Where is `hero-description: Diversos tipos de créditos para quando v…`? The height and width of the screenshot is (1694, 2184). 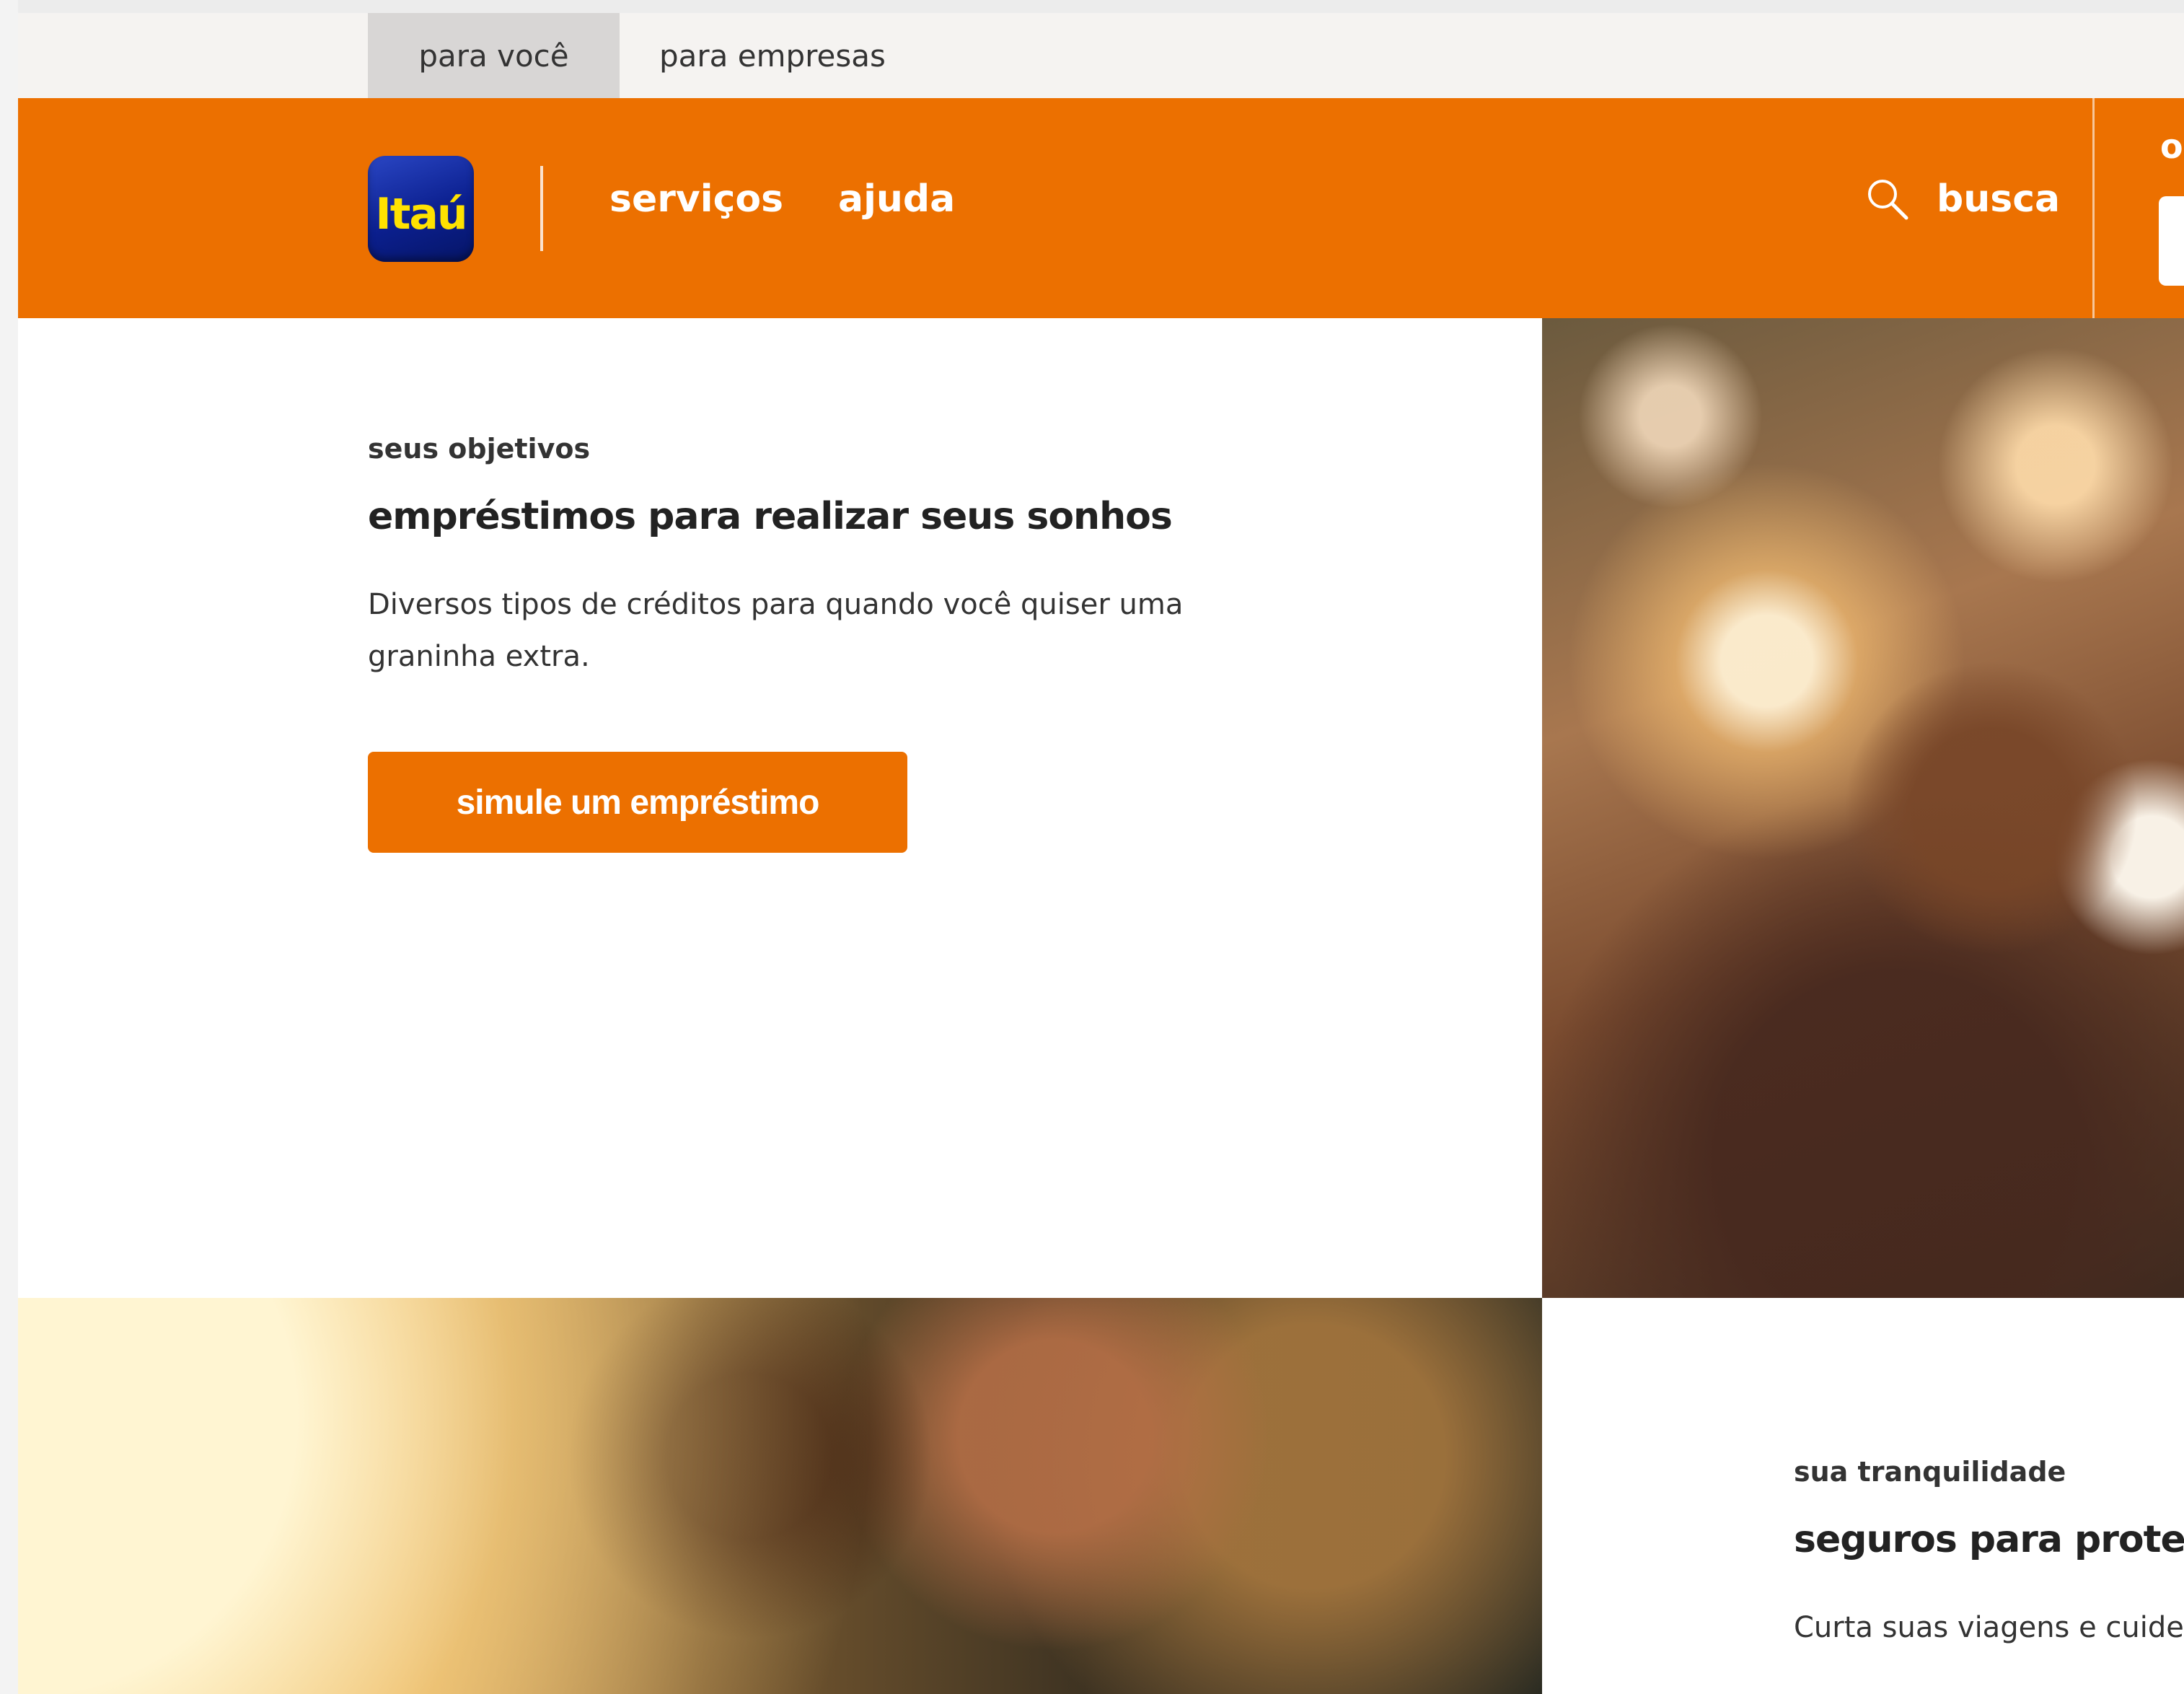
hero-description: Diversos tipos de créditos para quando v… is located at coordinates (776, 630).